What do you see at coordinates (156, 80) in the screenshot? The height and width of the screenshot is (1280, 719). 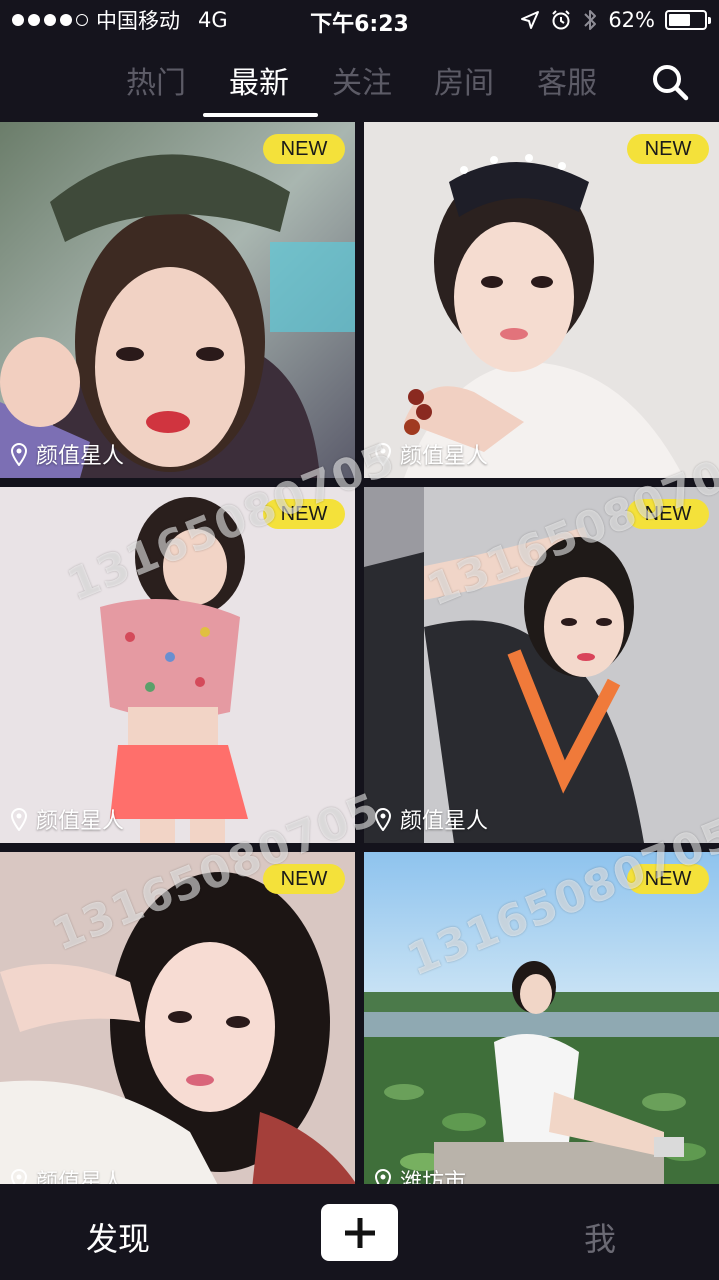 I see `tab-hot: 热门` at bounding box center [156, 80].